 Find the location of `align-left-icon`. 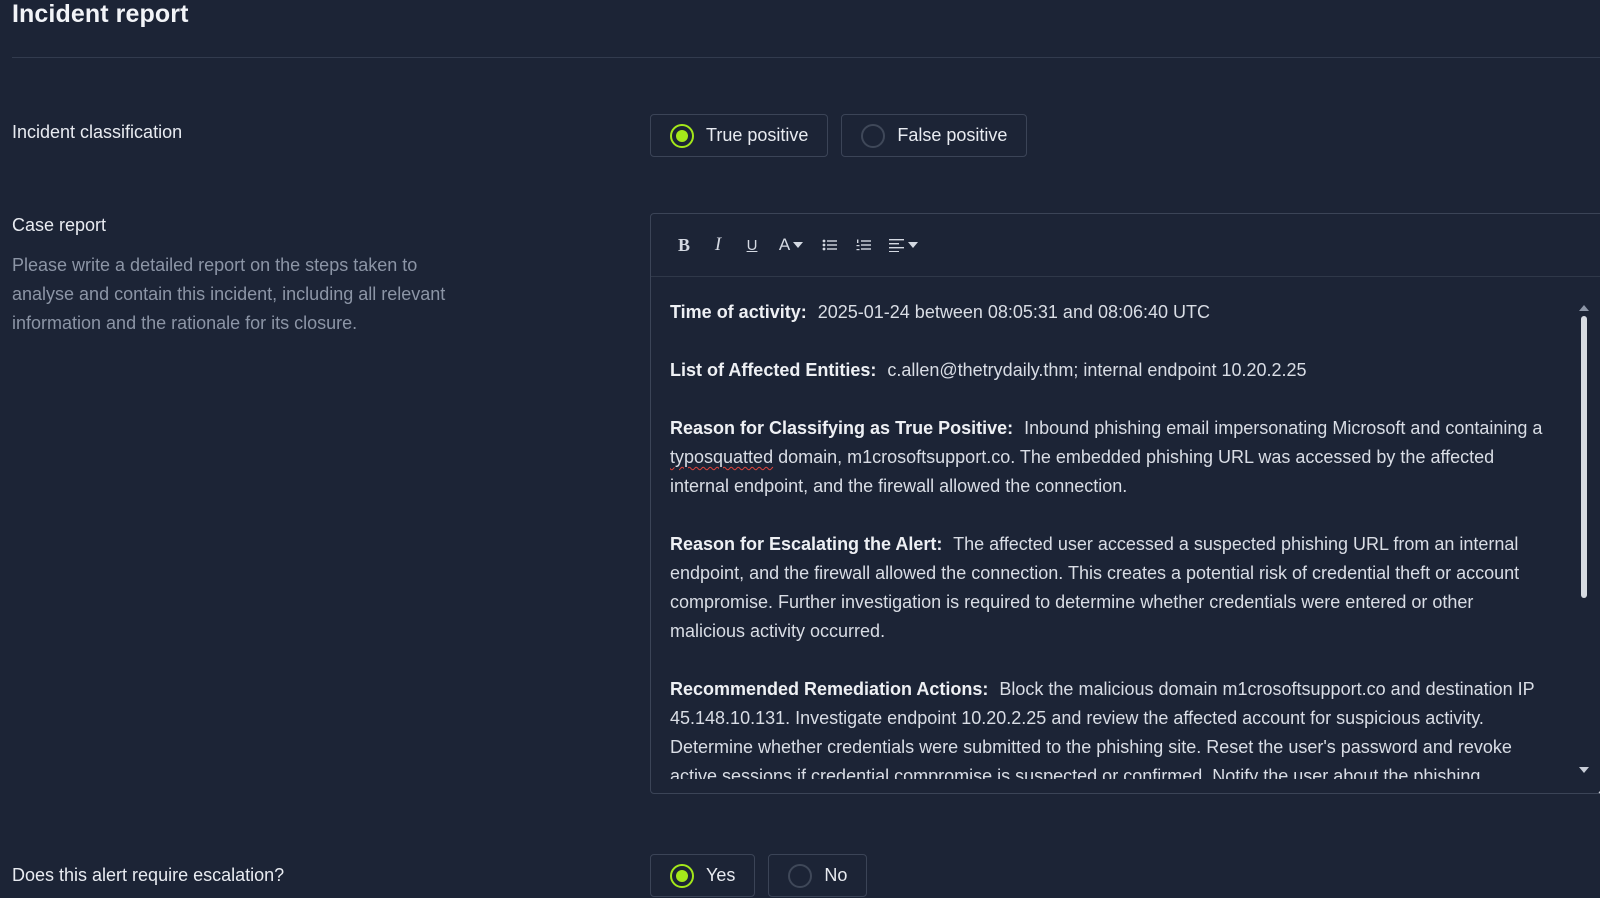

align-left-icon is located at coordinates (896, 245).